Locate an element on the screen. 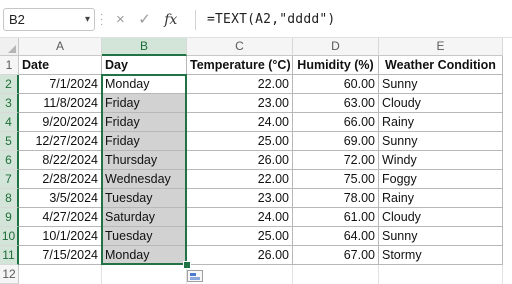  header-cell-day: Day is located at coordinates (144, 65).